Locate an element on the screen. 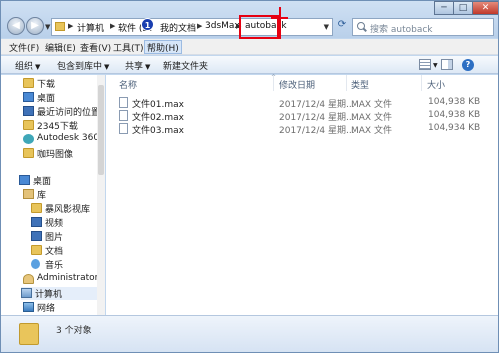 The width and height of the screenshot is (499, 353). search-placeholder: 搜索 autoback is located at coordinates (401, 30).